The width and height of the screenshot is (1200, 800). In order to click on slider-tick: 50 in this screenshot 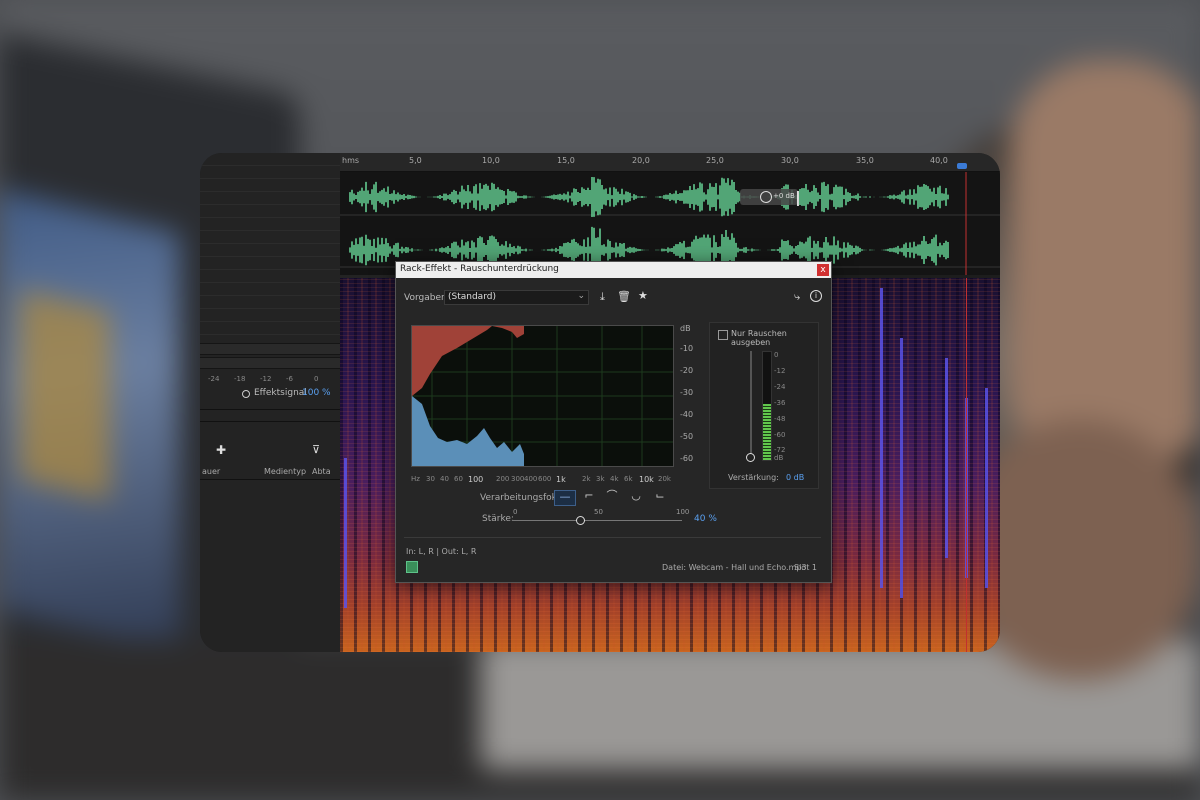, I will do `click(598, 512)`.